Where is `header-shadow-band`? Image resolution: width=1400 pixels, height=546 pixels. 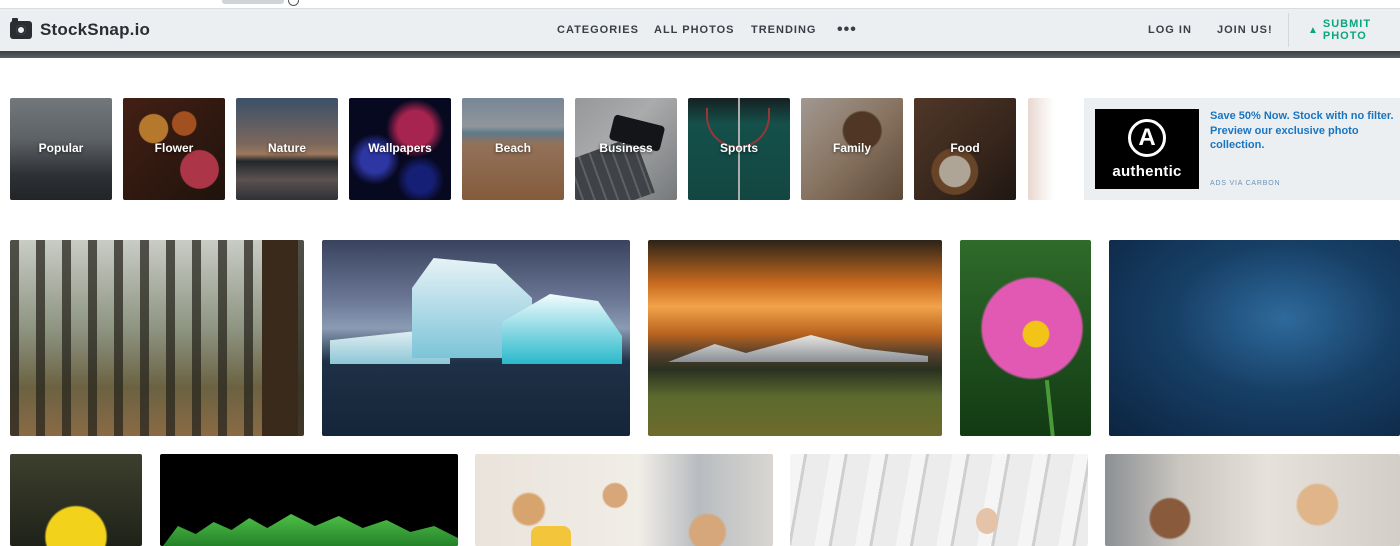 header-shadow-band is located at coordinates (700, 54).